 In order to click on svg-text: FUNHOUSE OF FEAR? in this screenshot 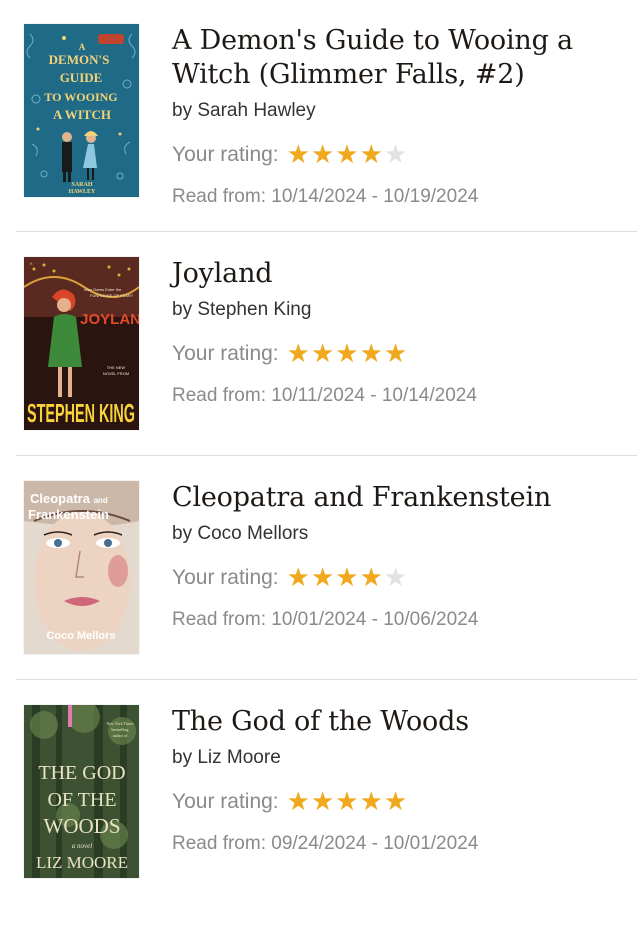, I will do `click(112, 295)`.